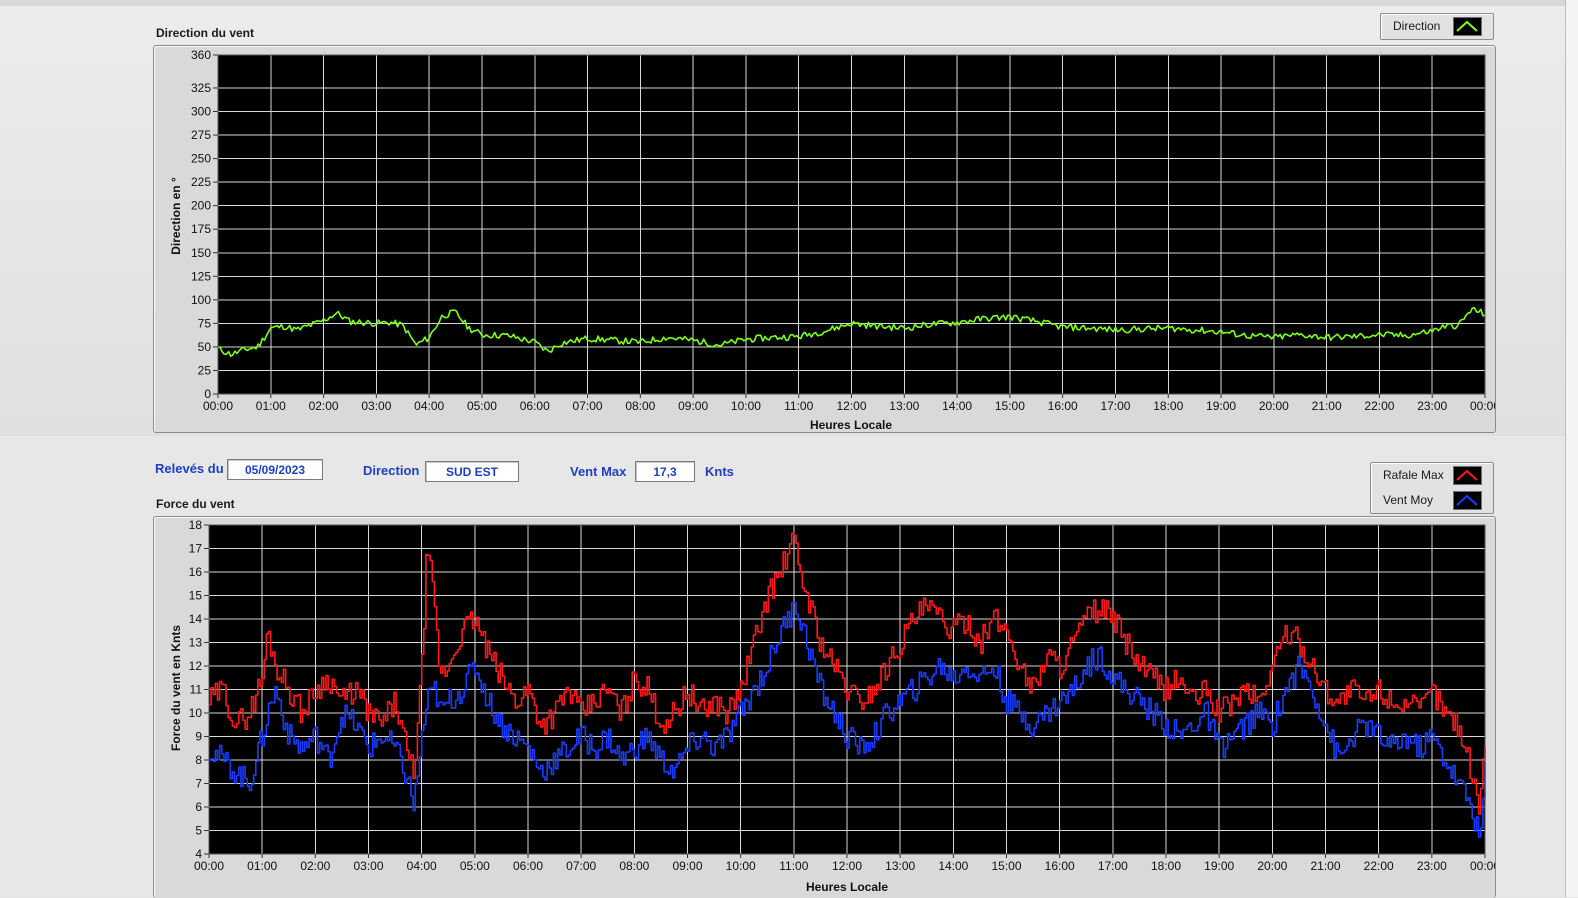 This screenshot has width=1578, height=898. Describe the element at coordinates (1413, 475) in the screenshot. I see `legend-label-rafale-max: Rafale Max` at that location.